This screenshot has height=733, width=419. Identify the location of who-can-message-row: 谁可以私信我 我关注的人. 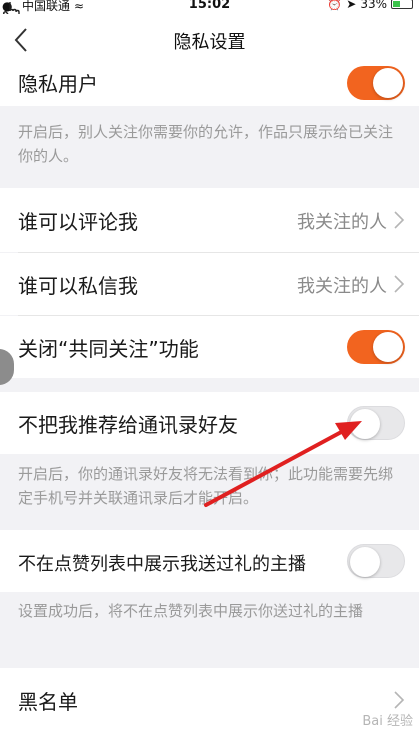
(209, 284).